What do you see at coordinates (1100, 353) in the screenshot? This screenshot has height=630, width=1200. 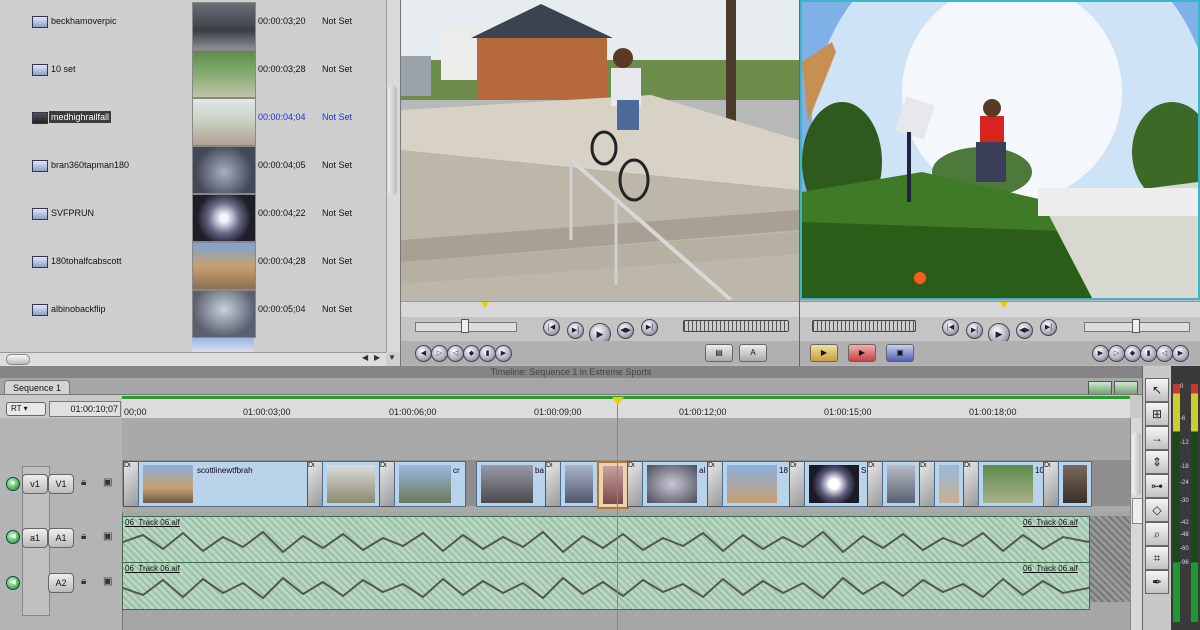 I see `match-frame-button: ▶` at bounding box center [1100, 353].